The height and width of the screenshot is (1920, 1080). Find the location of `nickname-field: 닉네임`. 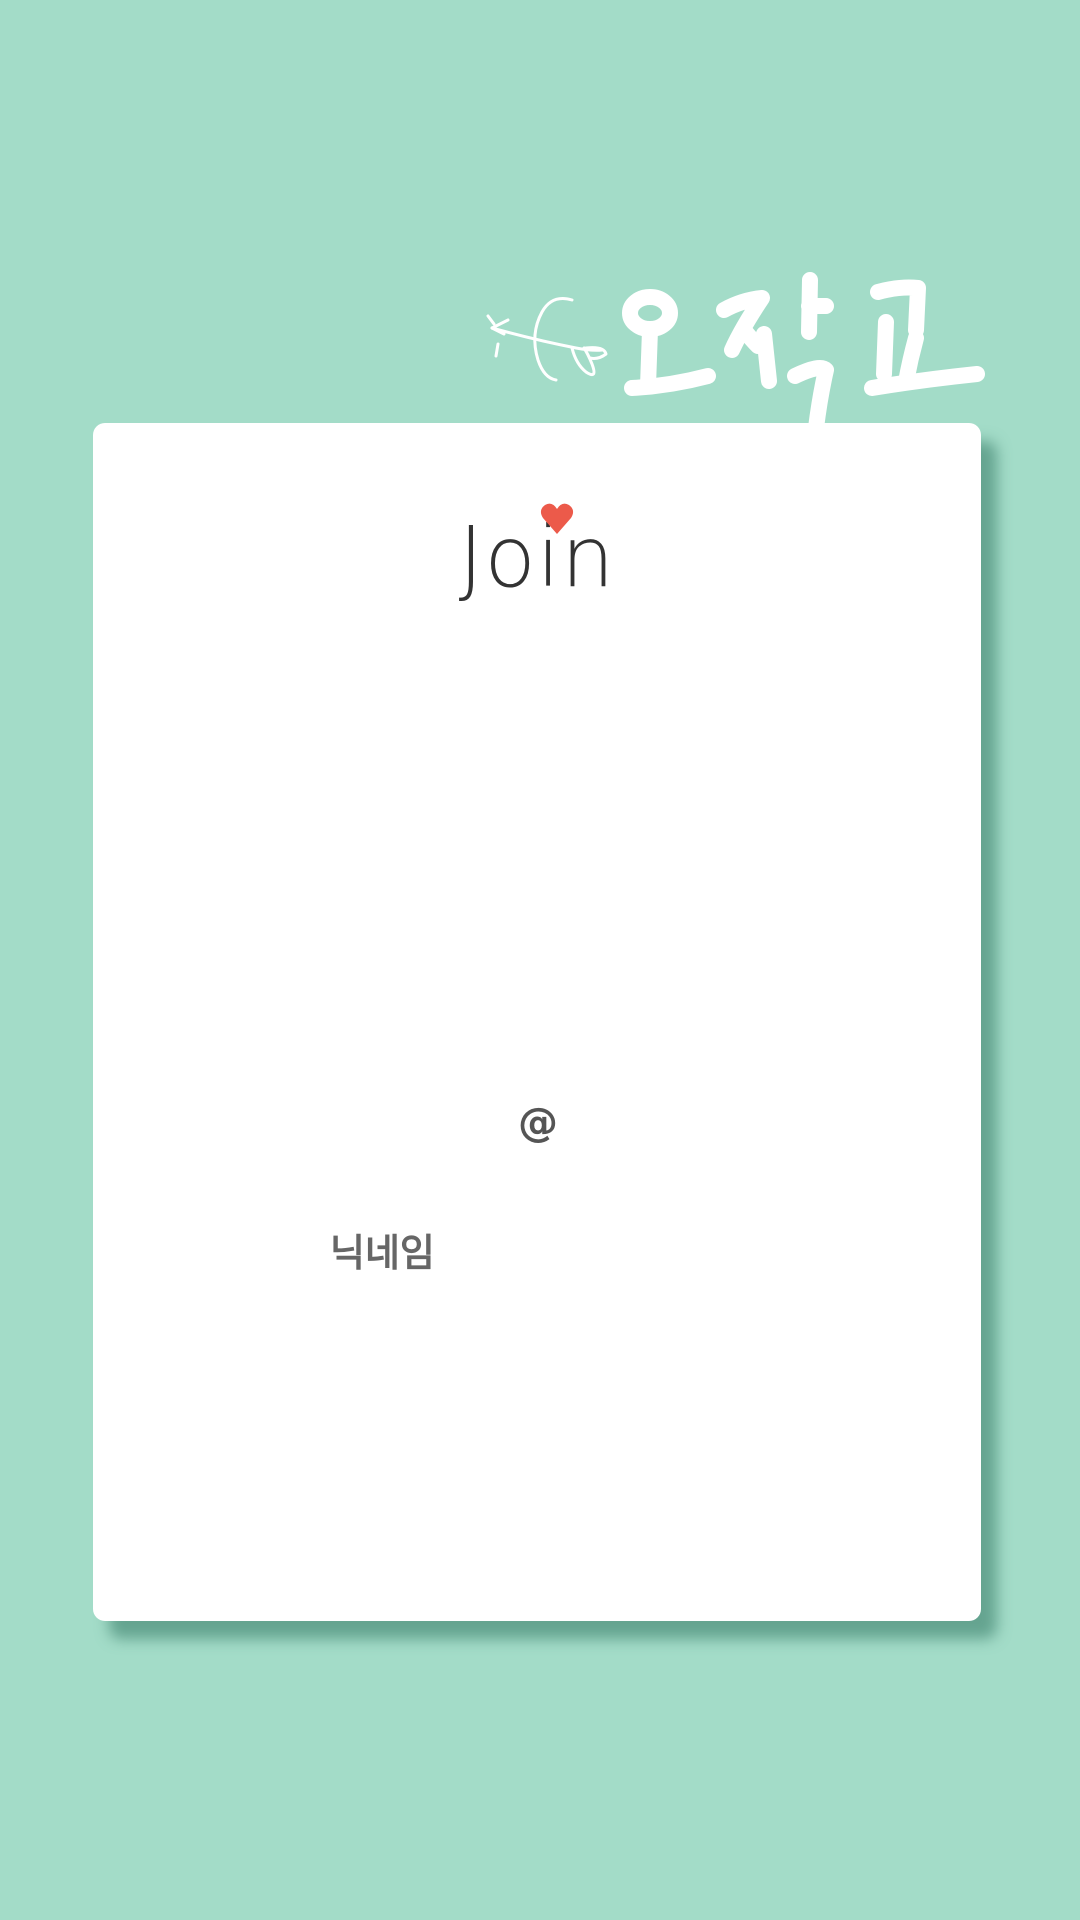

nickname-field: 닉네임 is located at coordinates (538, 1253).